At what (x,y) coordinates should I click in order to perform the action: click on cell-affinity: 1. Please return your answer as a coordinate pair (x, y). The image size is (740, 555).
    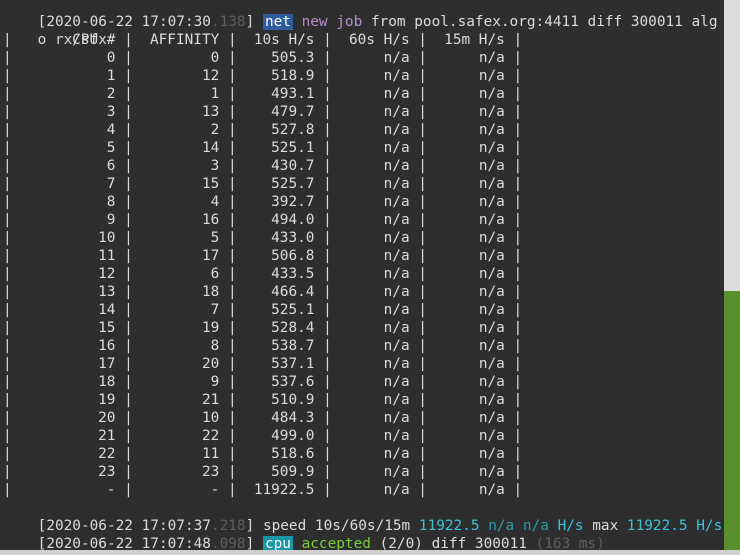
    Looking at the image, I should click on (215, 94).